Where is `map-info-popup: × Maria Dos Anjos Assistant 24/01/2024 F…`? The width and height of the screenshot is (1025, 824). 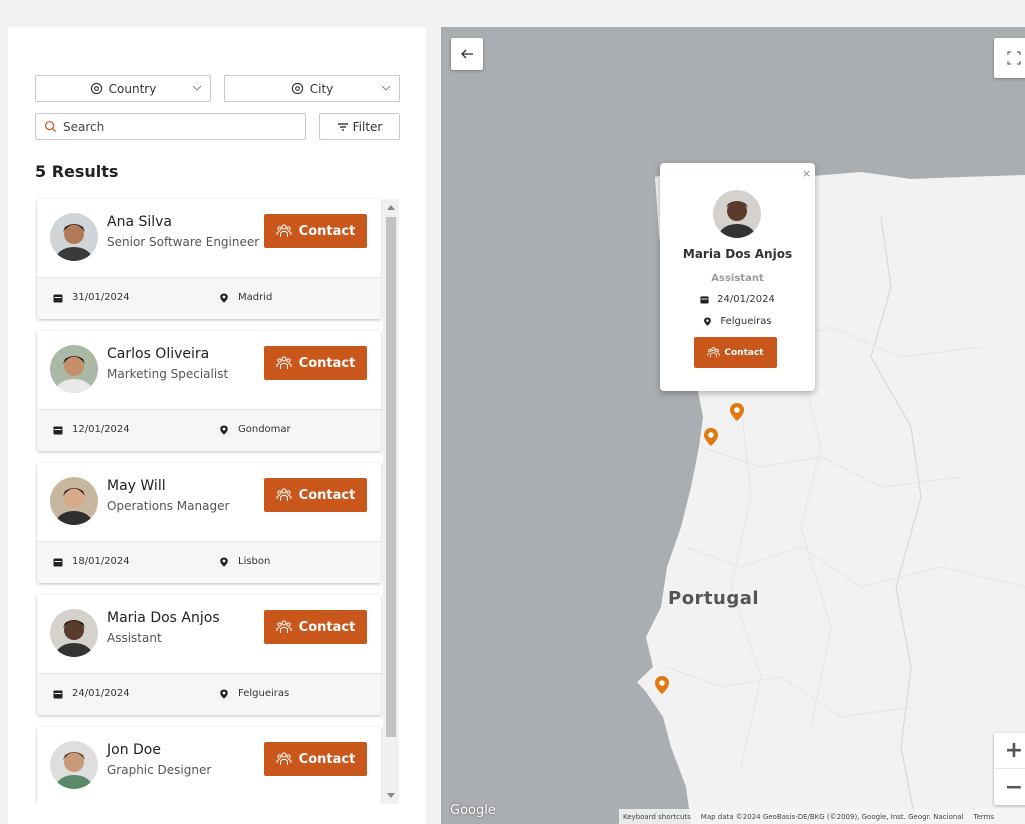
map-info-popup: × Maria Dos Anjos Assistant 24/01/2024 F… is located at coordinates (737, 277).